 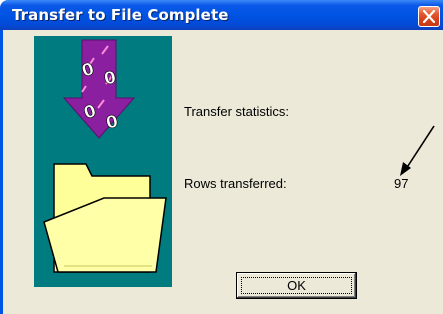 What do you see at coordinates (120, 15) in the screenshot?
I see `window-title: Transfer to File Complete` at bounding box center [120, 15].